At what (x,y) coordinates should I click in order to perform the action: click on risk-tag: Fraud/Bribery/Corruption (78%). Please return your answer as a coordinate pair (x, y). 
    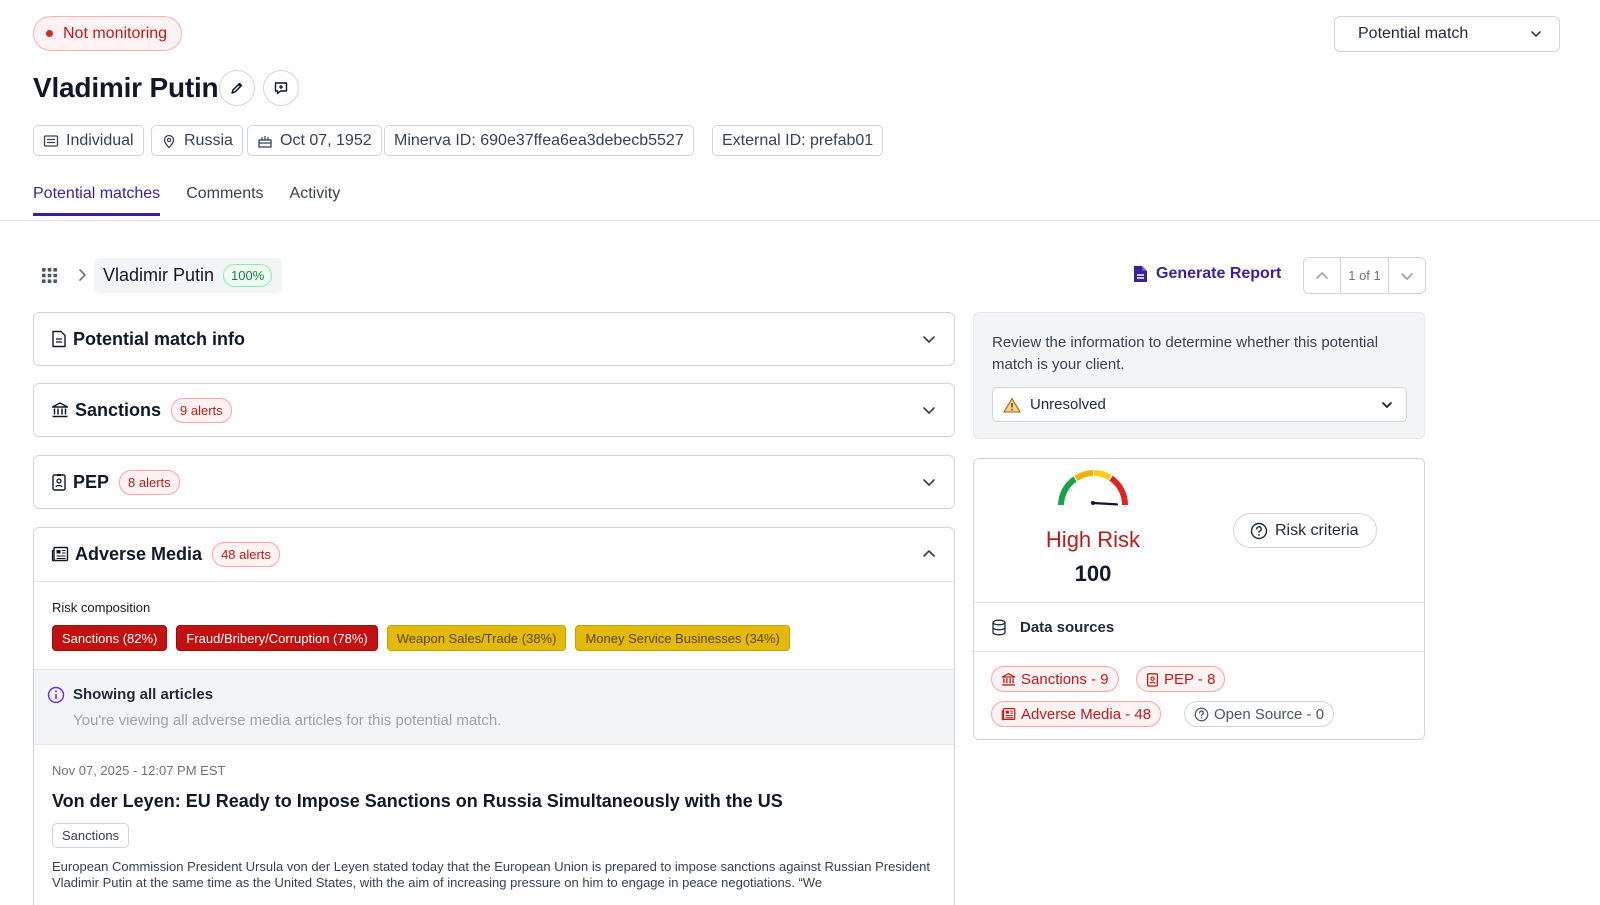
    Looking at the image, I should click on (277, 638).